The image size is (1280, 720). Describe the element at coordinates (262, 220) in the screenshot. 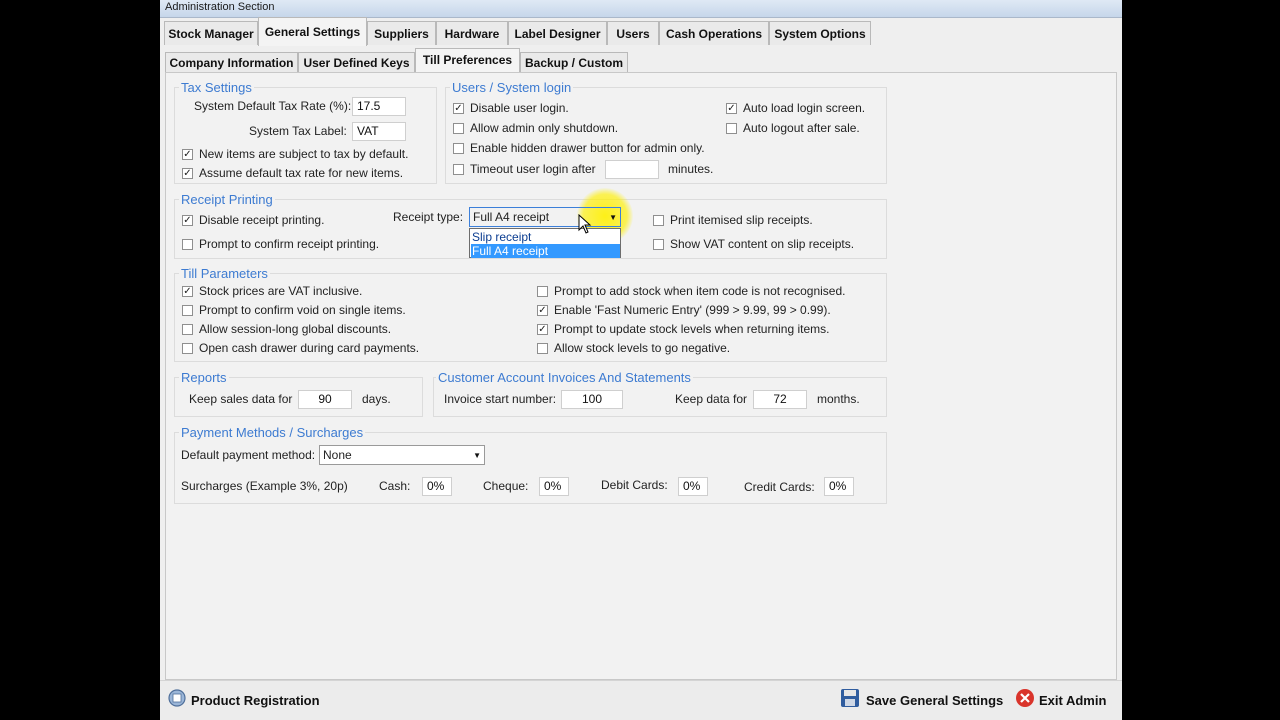

I see `disable-receipt-label: Disable receipt printing.` at that location.